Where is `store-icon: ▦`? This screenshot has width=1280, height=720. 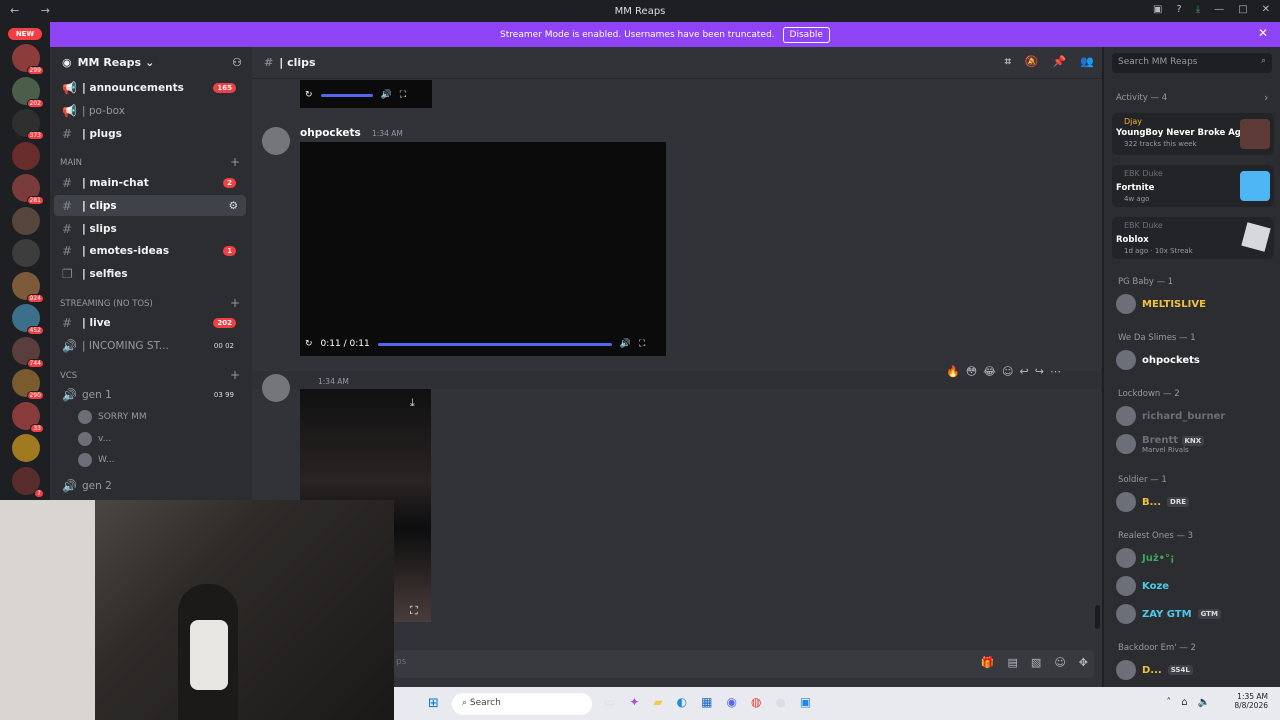
store-icon: ▦ is located at coordinates (706, 702).